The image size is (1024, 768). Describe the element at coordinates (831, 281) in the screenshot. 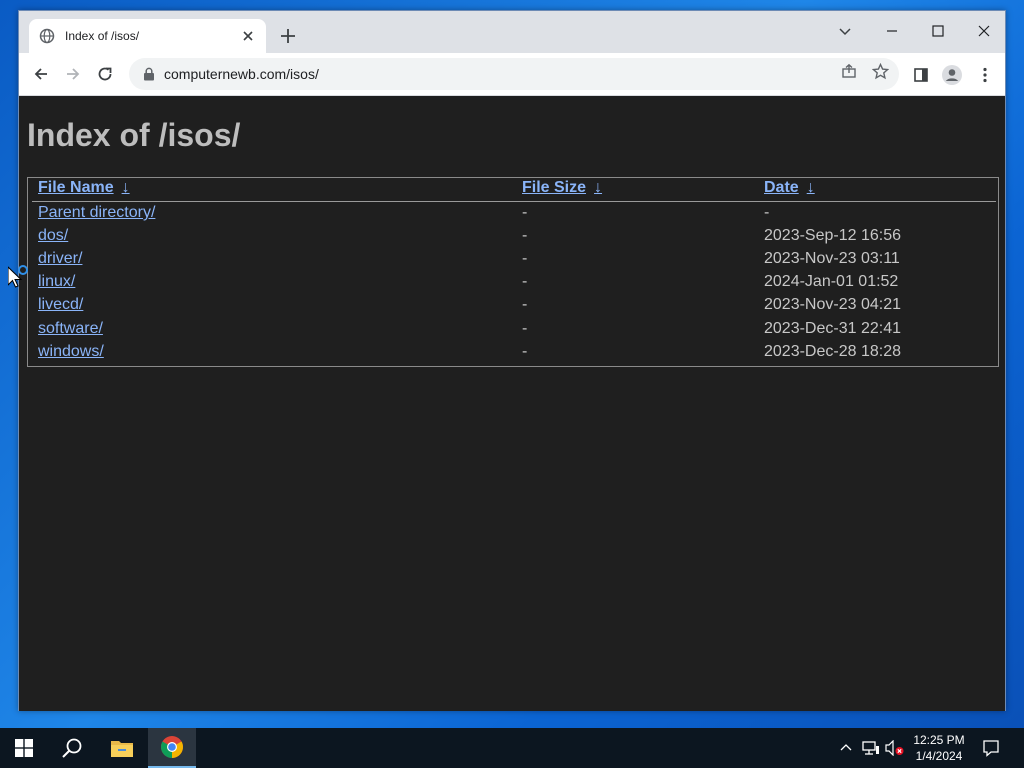

I see `file-date: 2024-Jan-01 01:52` at that location.